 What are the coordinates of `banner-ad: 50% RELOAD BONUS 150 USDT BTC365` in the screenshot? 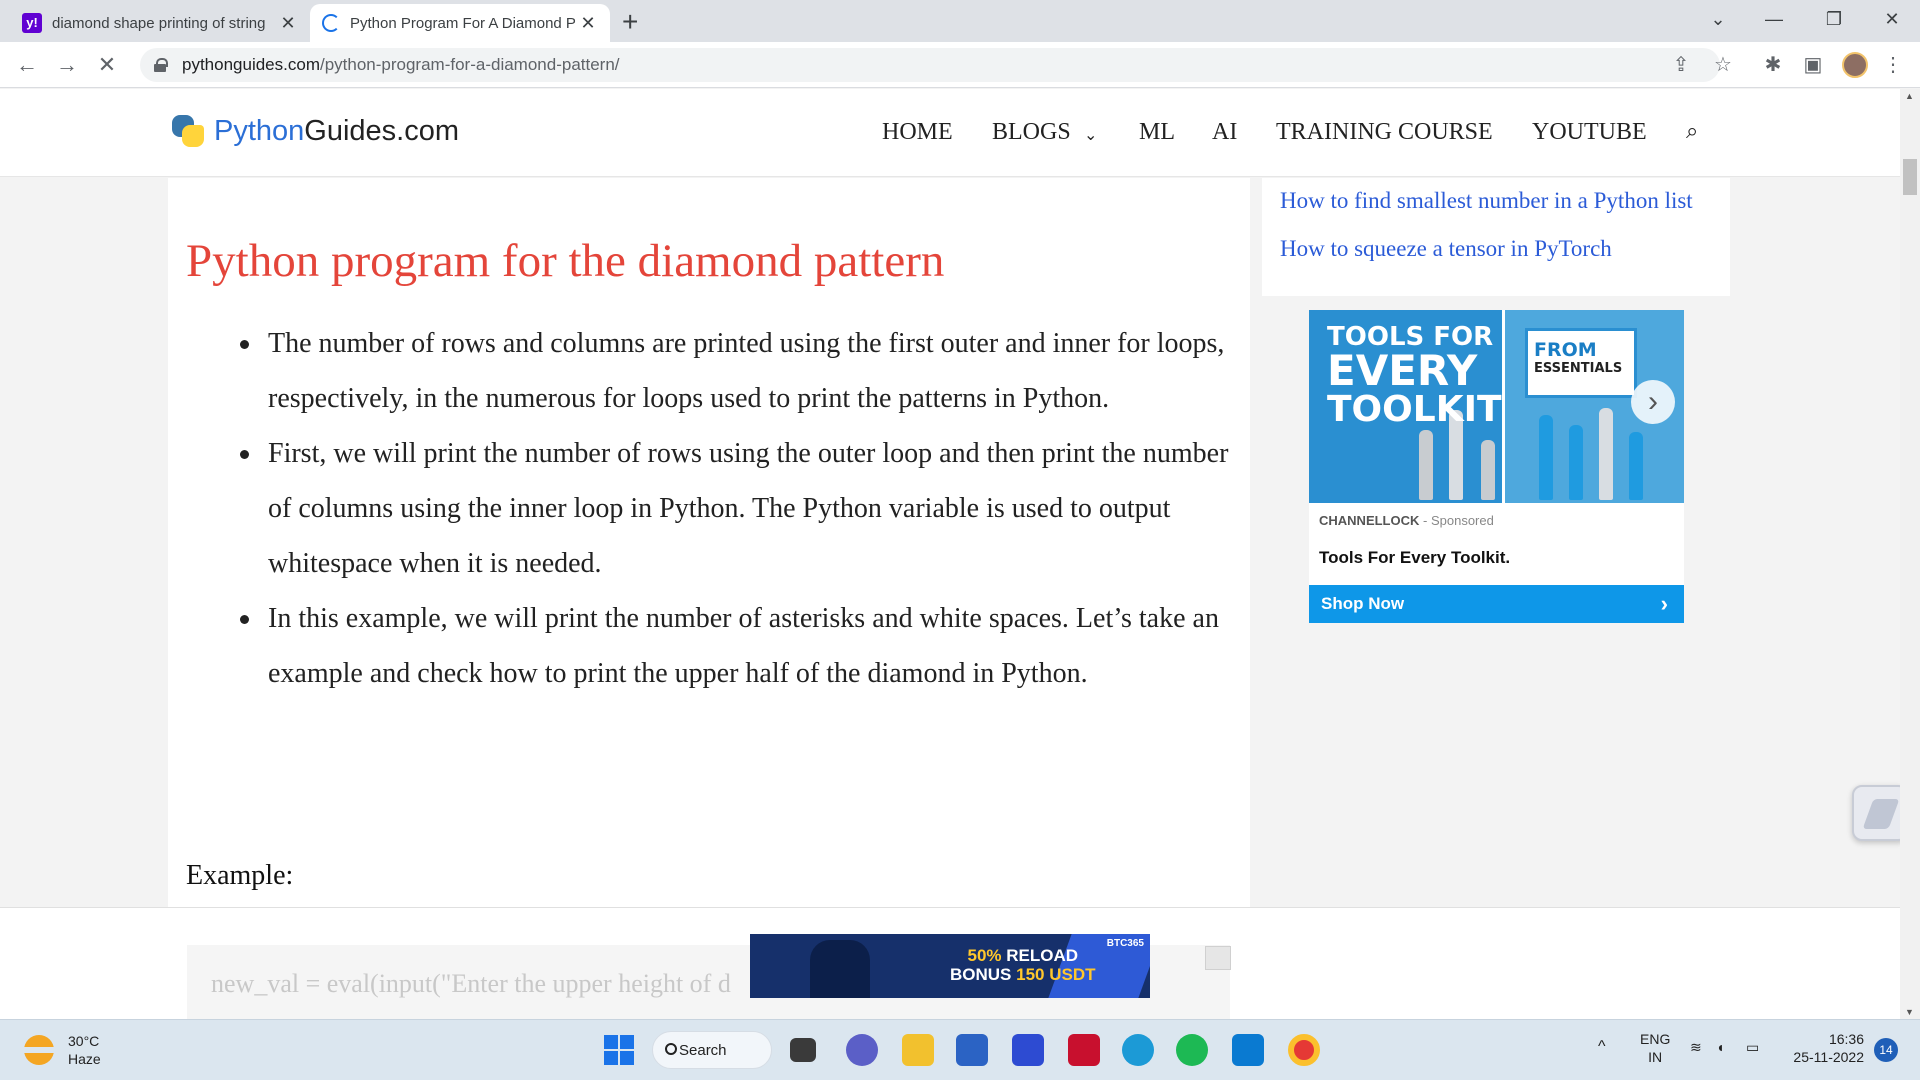 It's located at (950, 966).